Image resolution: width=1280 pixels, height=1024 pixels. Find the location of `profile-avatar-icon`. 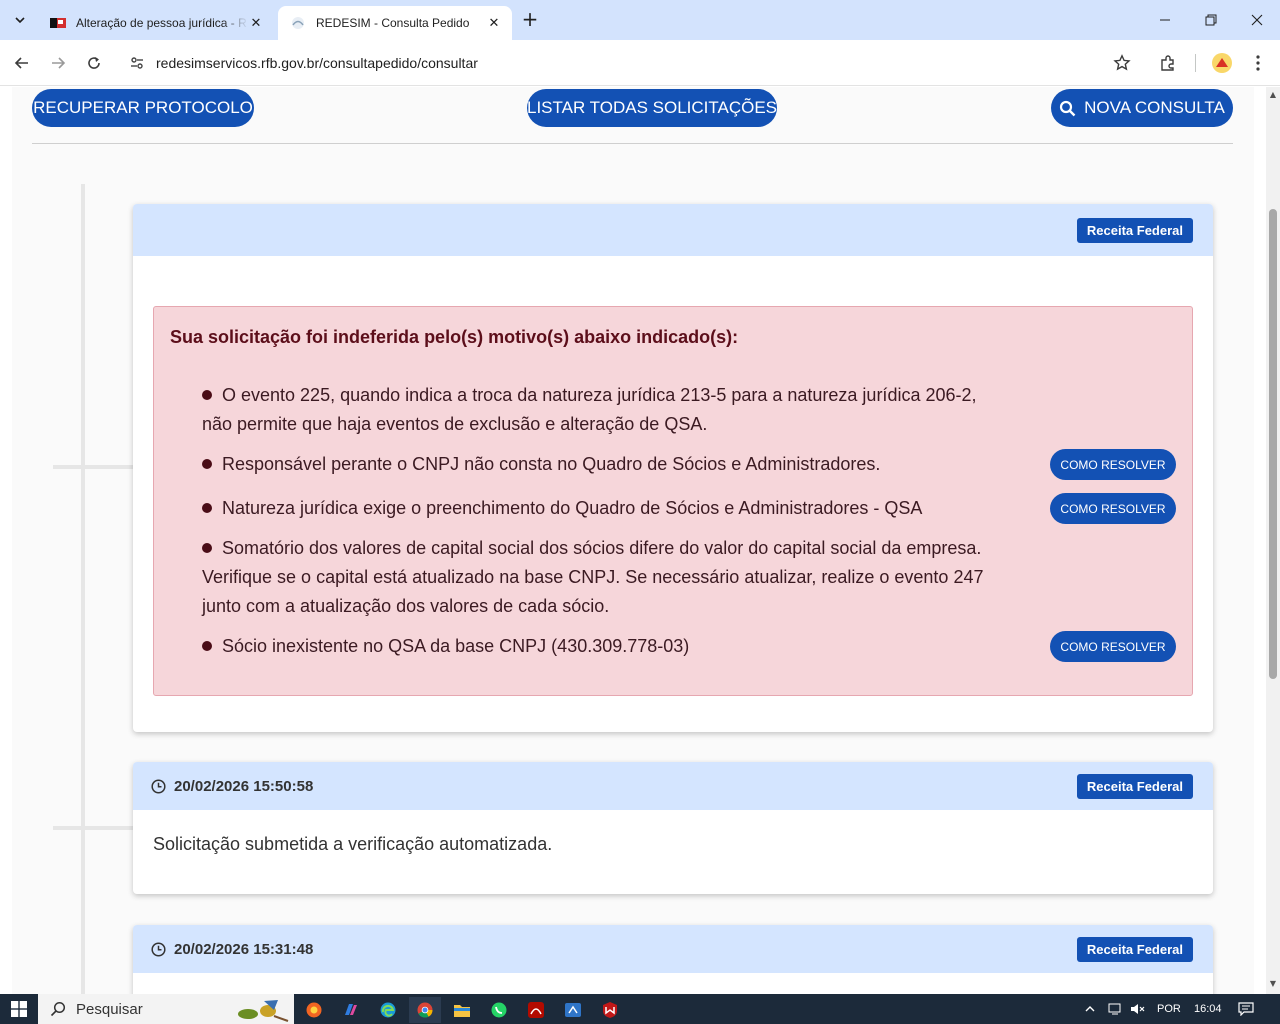

profile-avatar-icon is located at coordinates (1222, 63).